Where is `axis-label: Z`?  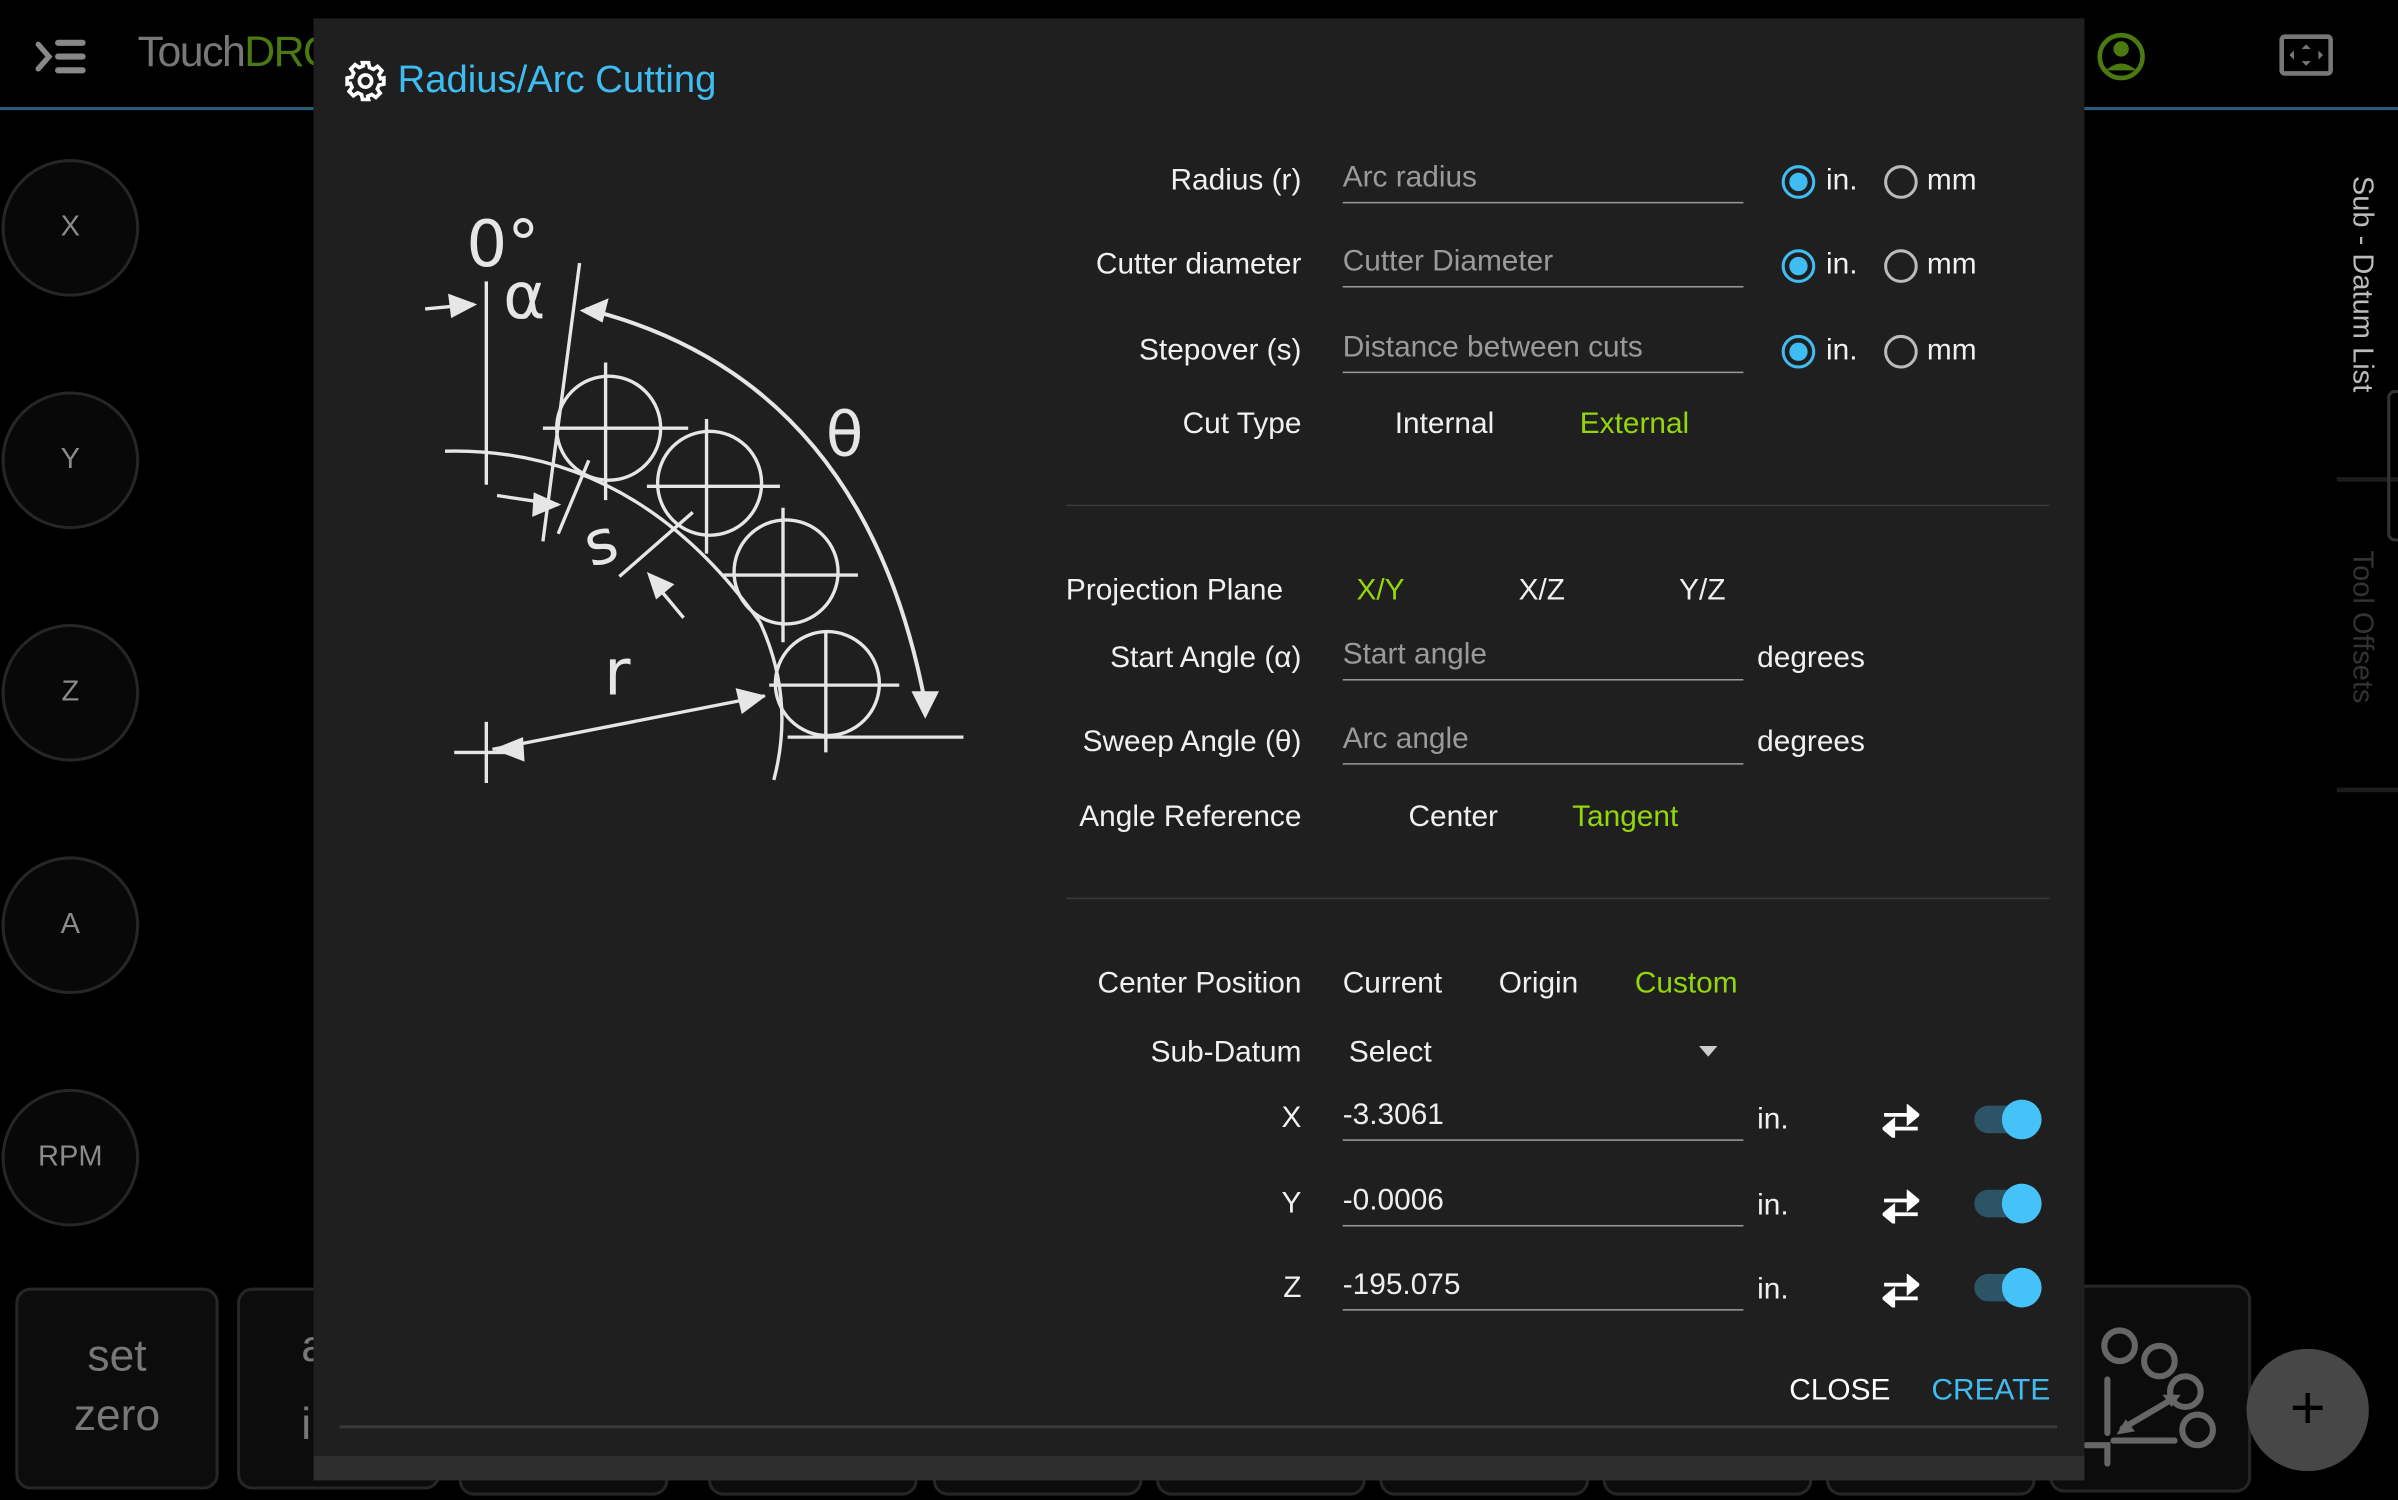
axis-label: Z is located at coordinates (70, 692).